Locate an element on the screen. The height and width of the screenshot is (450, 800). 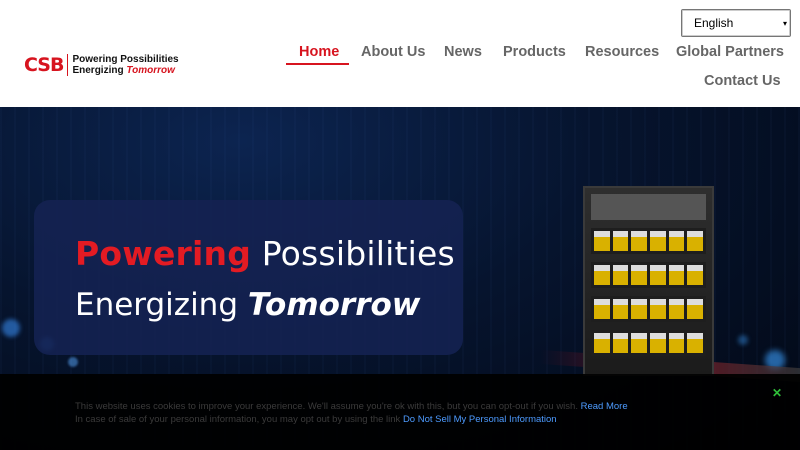
chevron-down-icon: ▾ is located at coordinates (784, 23).